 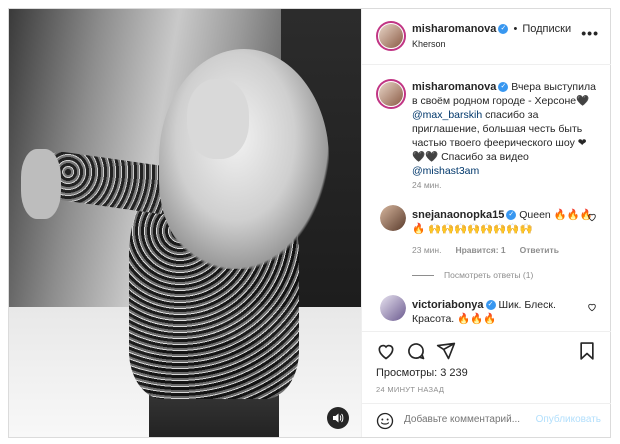 I want to click on publish-button: Опубликовать, so click(x=568, y=419).